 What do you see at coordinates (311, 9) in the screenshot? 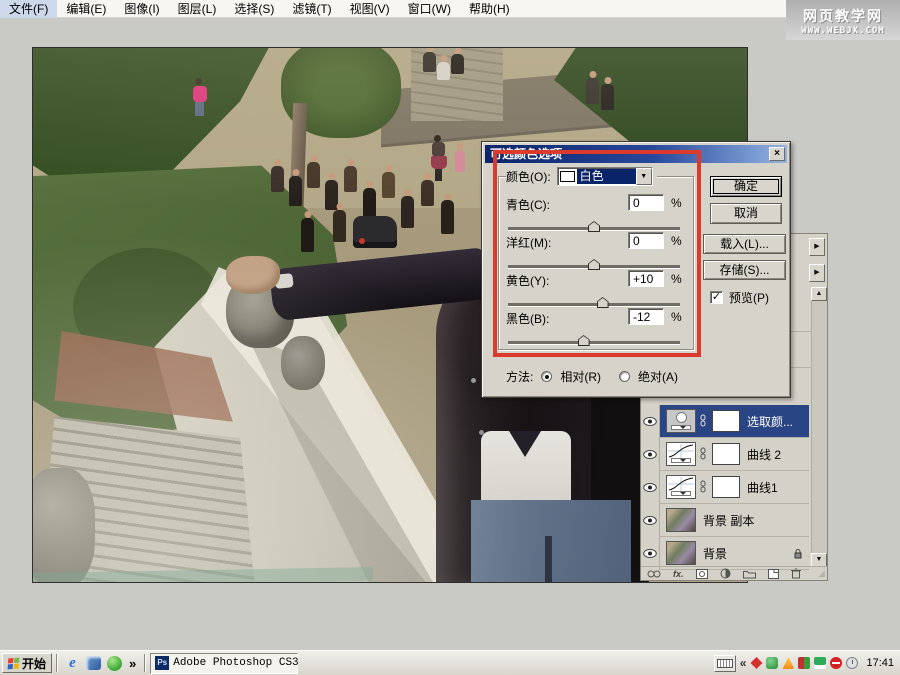
I see `menu-filter: 滤镜(T)` at bounding box center [311, 9].